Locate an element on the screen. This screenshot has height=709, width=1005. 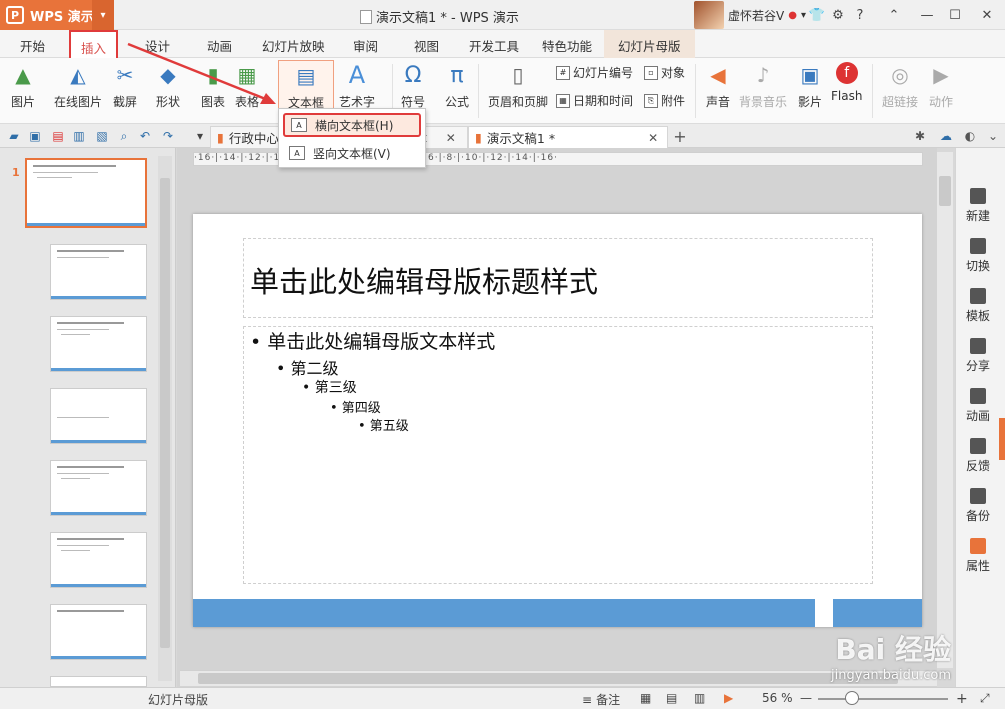
print-preview-icon: ▧ is located at coordinates (102, 136).